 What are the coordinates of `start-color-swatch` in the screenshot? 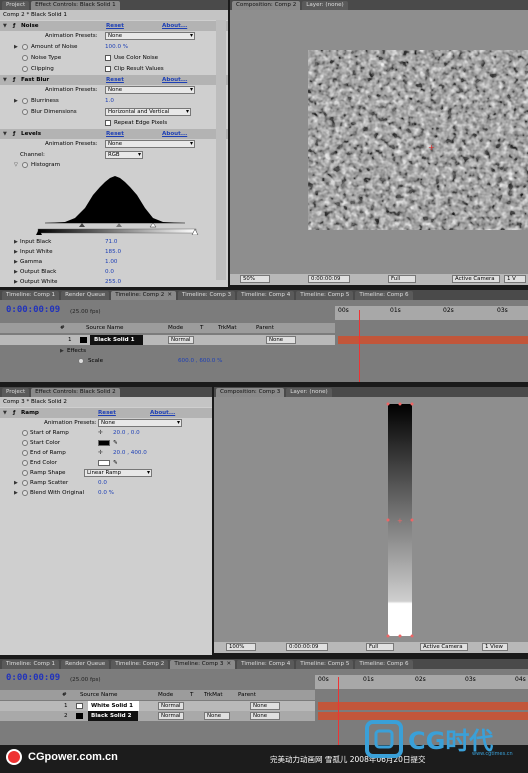 It's located at (104, 443).